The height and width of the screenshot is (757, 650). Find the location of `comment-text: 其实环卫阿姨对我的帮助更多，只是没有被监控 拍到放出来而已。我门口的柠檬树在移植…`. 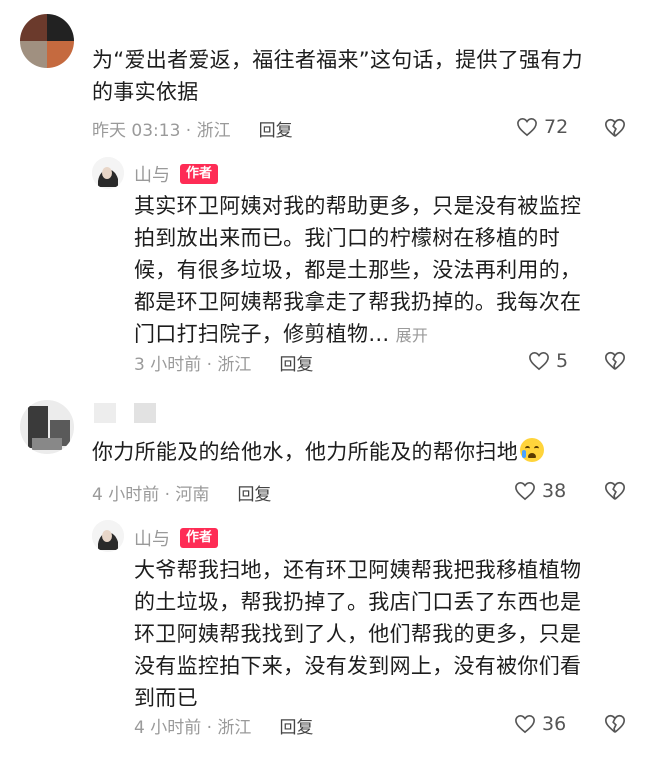

comment-text: 其实环卫阿姨对我的帮助更多，只是没有被监控 拍到放出来而已。我门口的柠檬树在移植… is located at coordinates (358, 270).